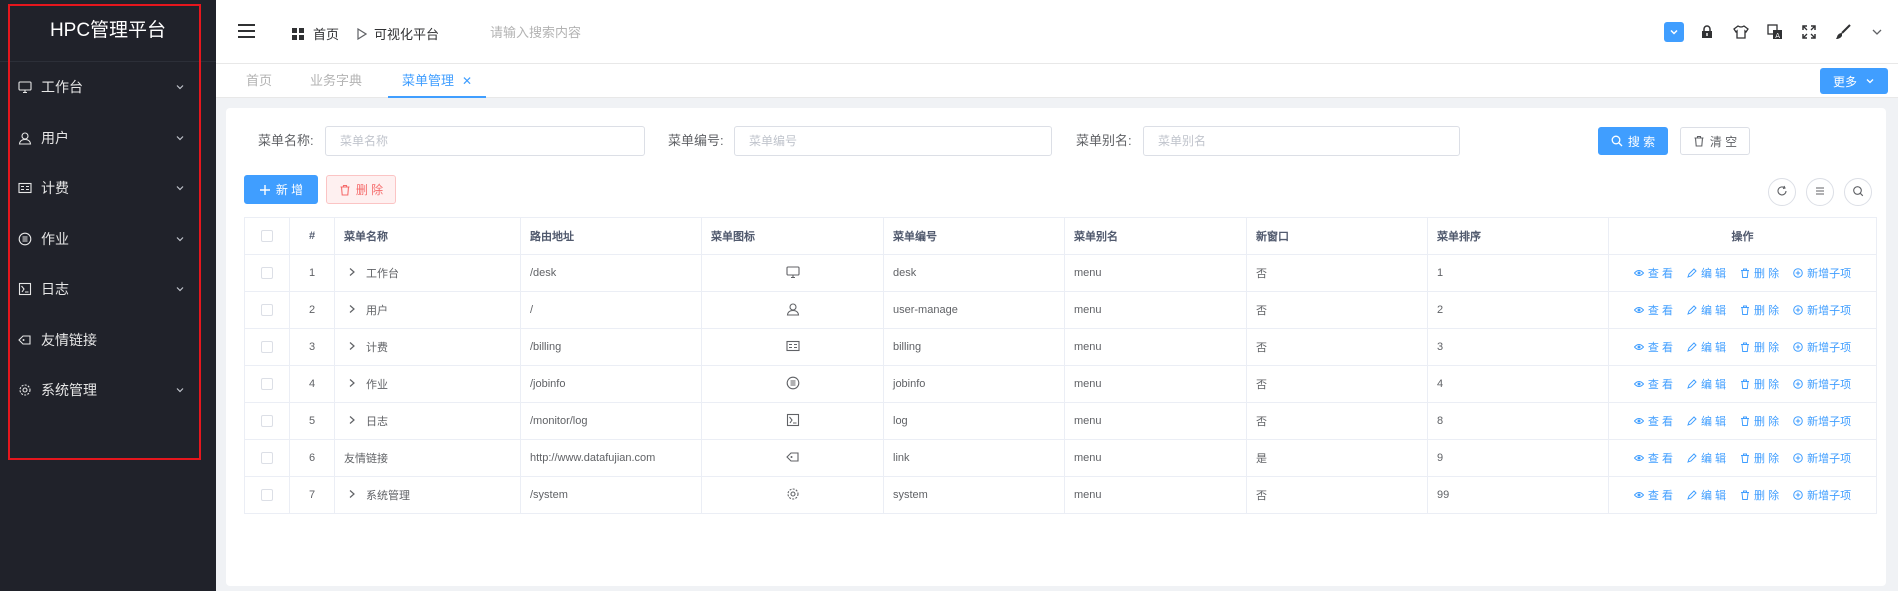 Image resolution: width=1898 pixels, height=591 pixels. What do you see at coordinates (1843, 32) in the screenshot?
I see `brush-icon` at bounding box center [1843, 32].